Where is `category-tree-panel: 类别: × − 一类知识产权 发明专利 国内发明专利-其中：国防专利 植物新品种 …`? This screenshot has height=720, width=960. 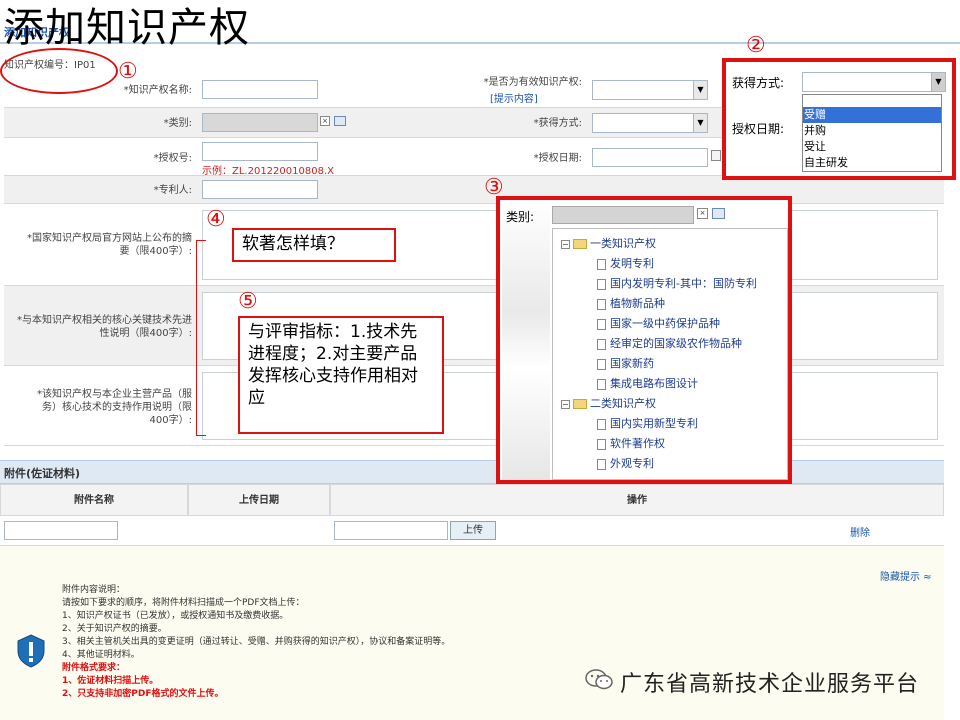
category-tree-panel: 类别: × − 一类知识产权 发明专利 国内发明专利-其中：国防专利 植物新品种 … is located at coordinates (644, 340).